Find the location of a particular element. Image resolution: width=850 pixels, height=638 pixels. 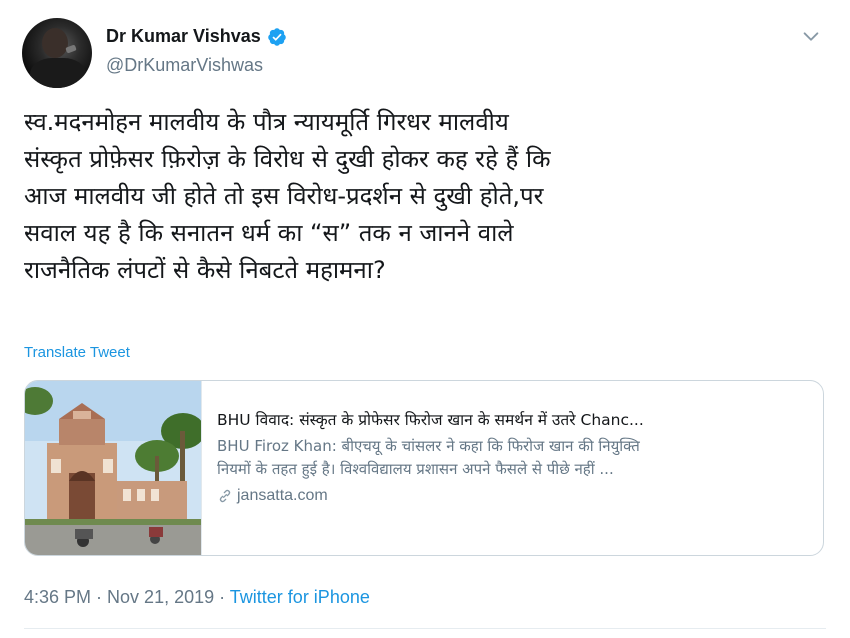

author-handle: @DrKumarVishwas is located at coordinates (184, 65).